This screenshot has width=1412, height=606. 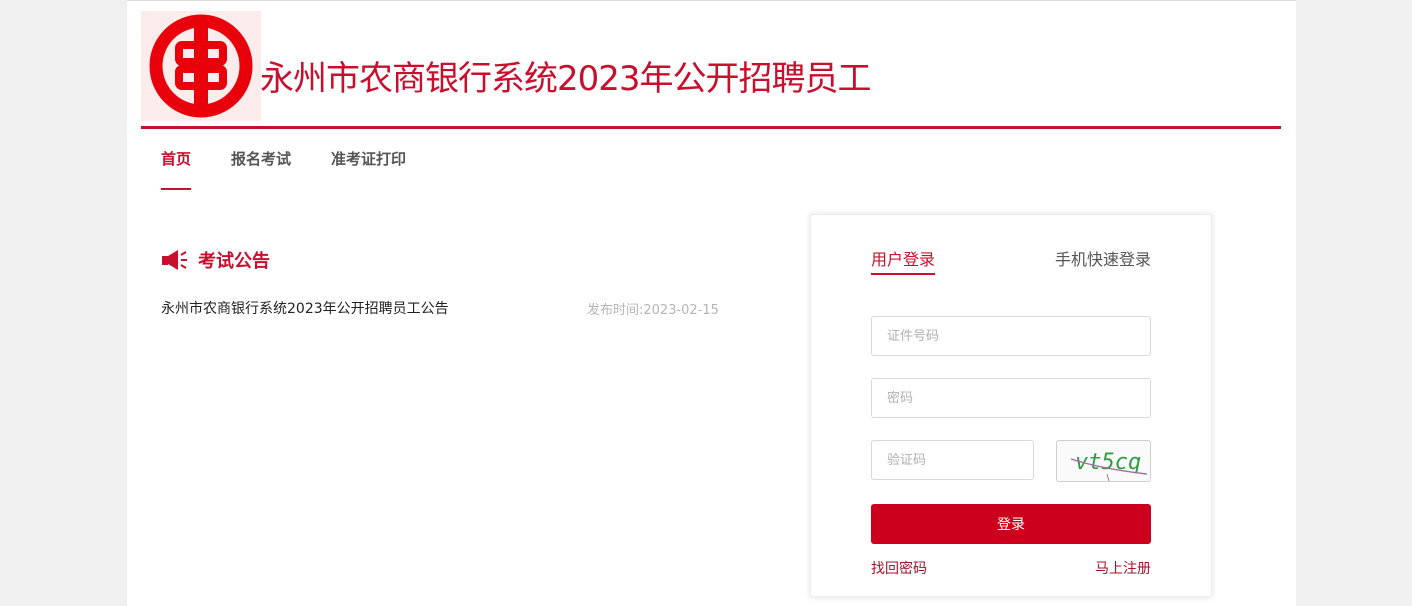 I want to click on register-link: 马上注册, so click(x=1123, y=568).